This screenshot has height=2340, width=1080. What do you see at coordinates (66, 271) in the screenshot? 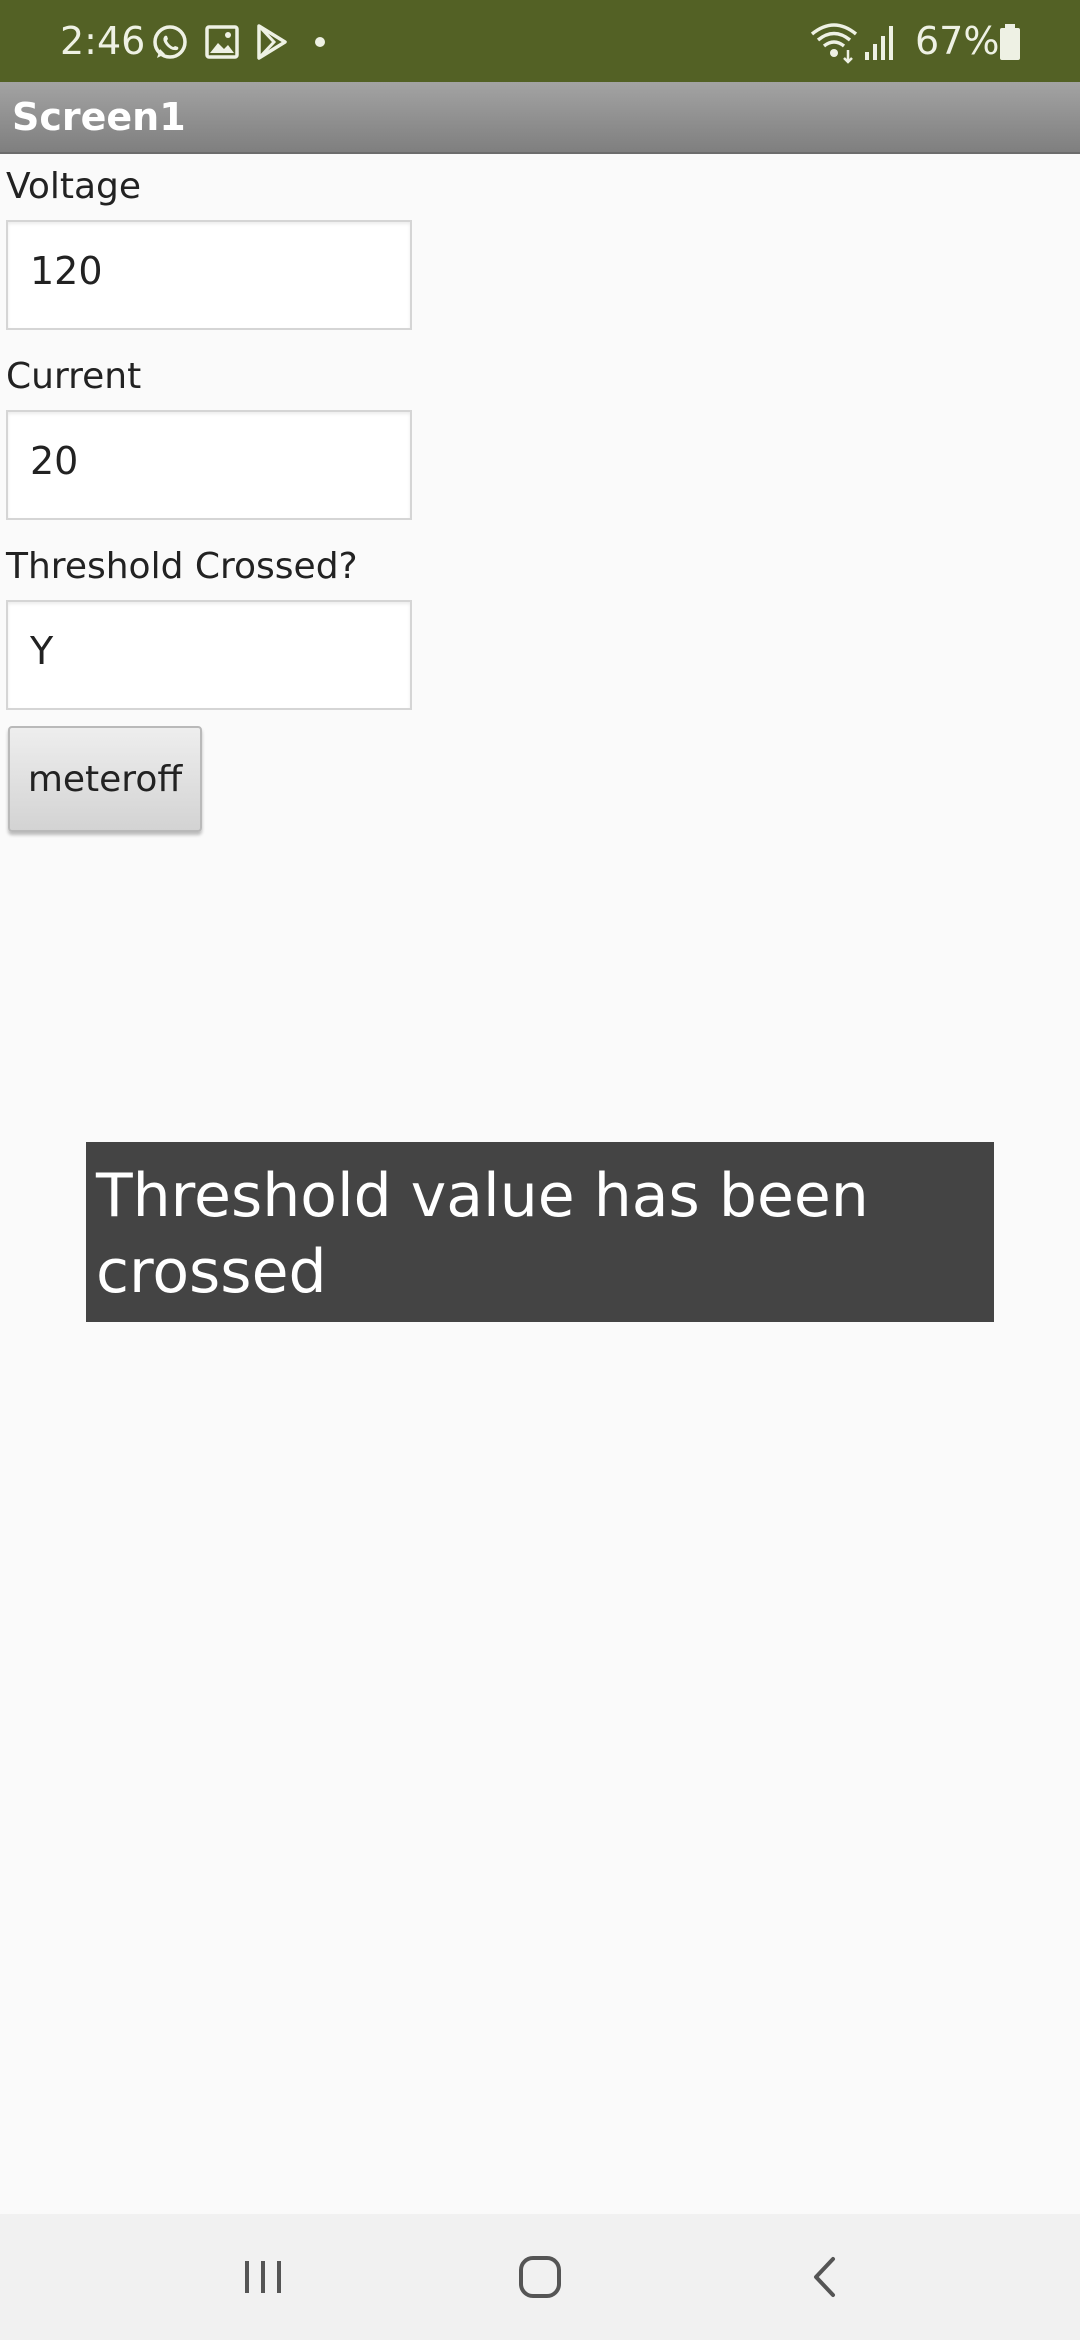
I see `voltage-value: 120` at bounding box center [66, 271].